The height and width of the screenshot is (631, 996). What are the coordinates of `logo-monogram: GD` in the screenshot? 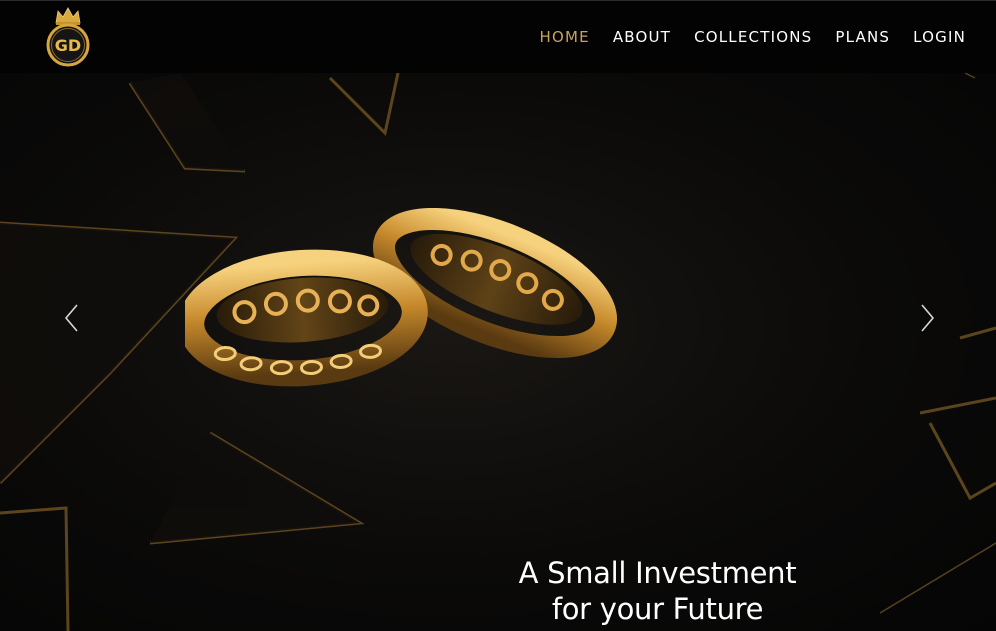 It's located at (68, 45).